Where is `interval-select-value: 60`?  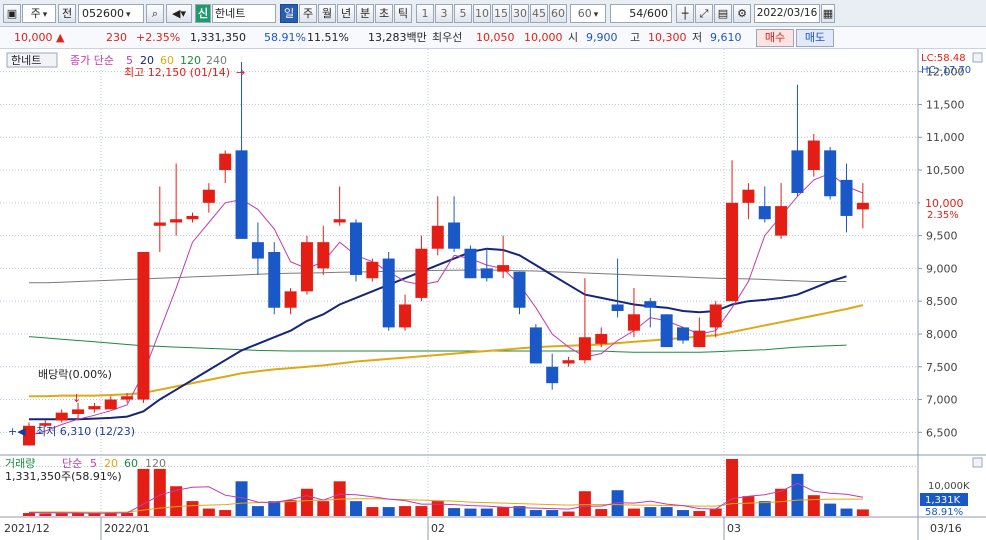
interval-select-value: 60 is located at coordinates (584, 13).